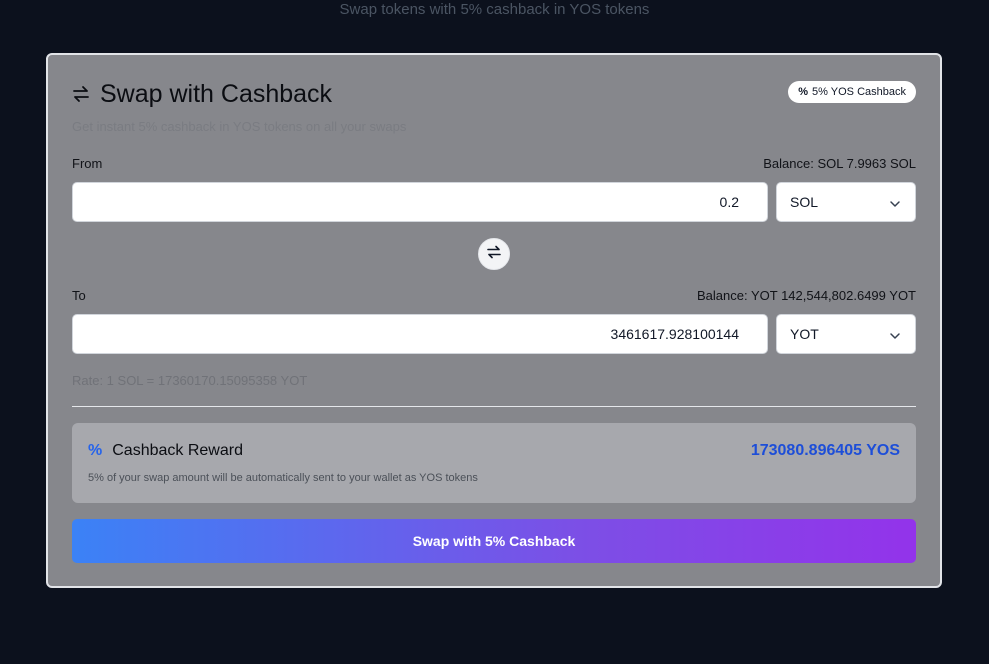  I want to click on from-token-label: SOL, so click(804, 202).